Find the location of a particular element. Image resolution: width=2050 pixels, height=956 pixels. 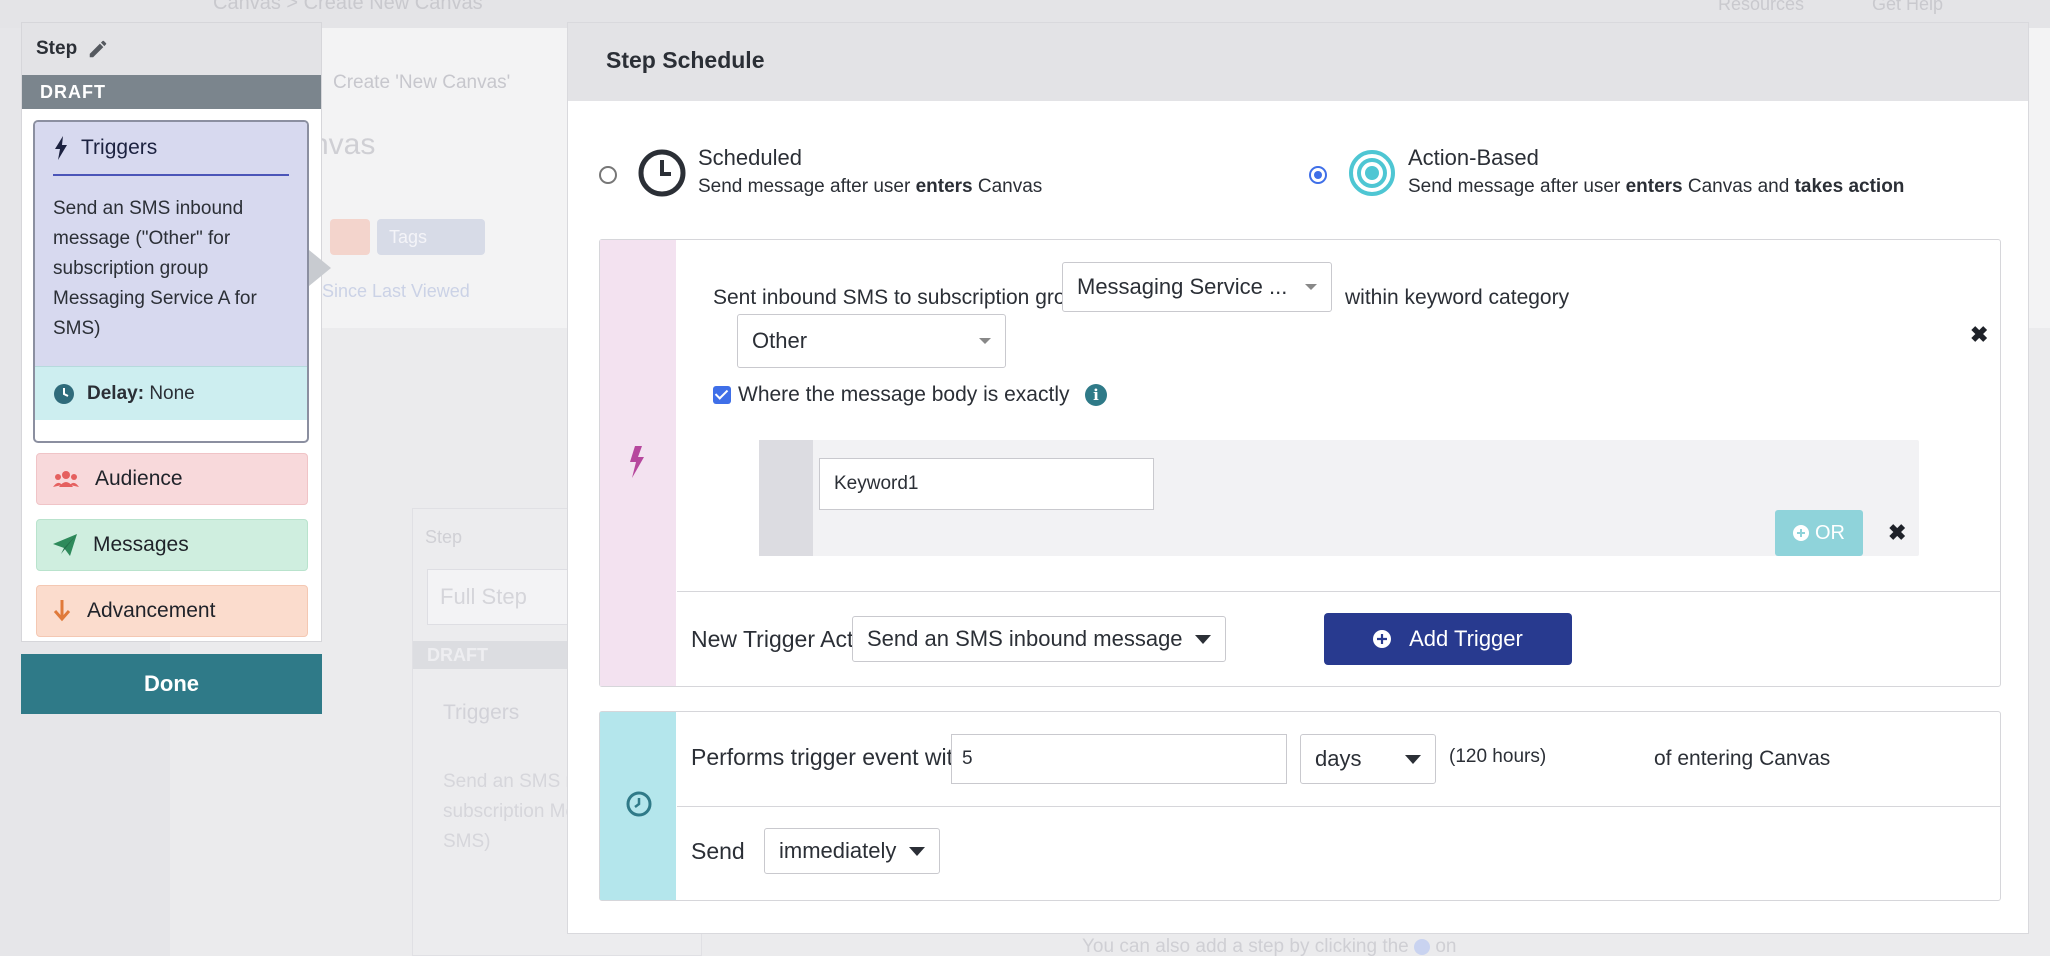

advancement-card: Advancement is located at coordinates (172, 611).